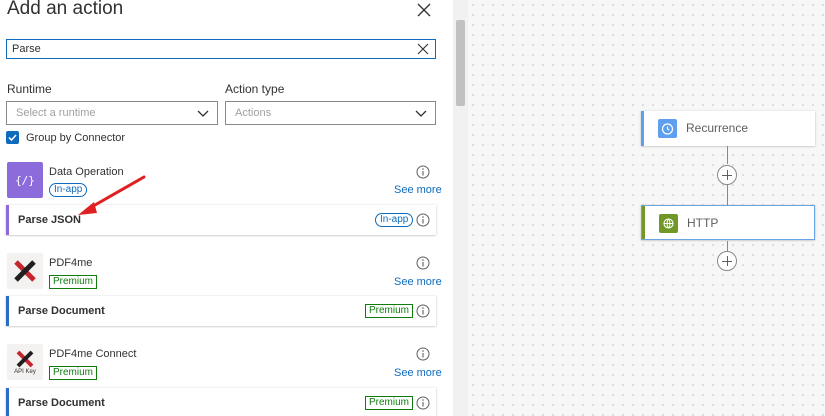 This screenshot has height=416, width=825. I want to click on runtime-select: Select a runtime, so click(112, 113).